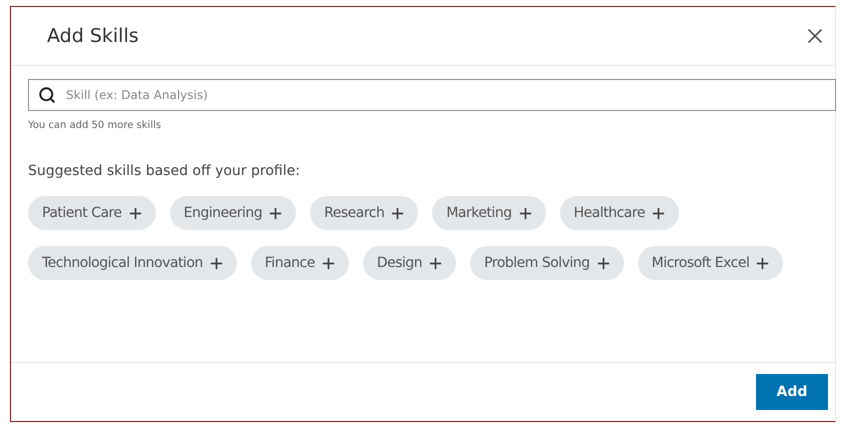 The width and height of the screenshot is (842, 425). Describe the element at coordinates (619, 213) in the screenshot. I see `skill-chip: Healthcare` at that location.